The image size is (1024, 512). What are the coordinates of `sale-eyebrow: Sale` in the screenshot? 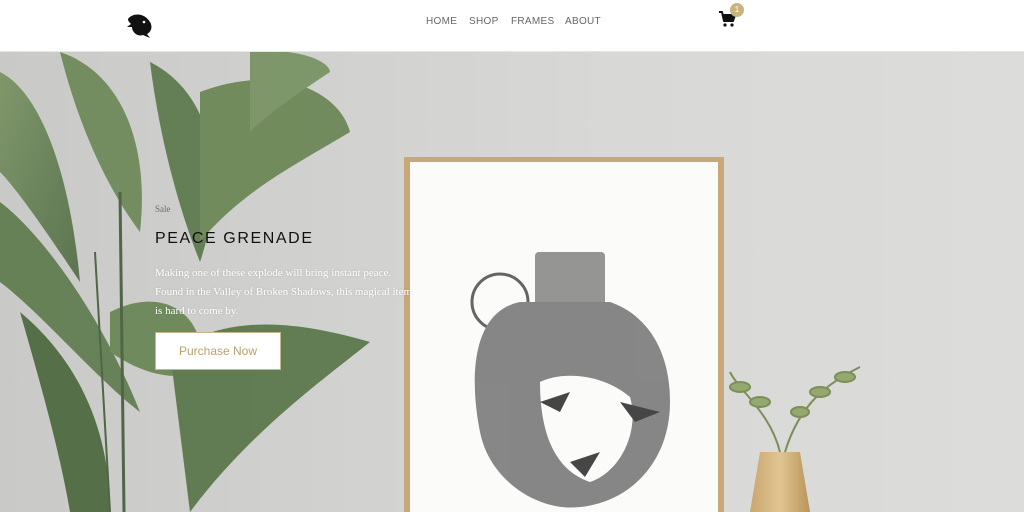 It's located at (163, 209).